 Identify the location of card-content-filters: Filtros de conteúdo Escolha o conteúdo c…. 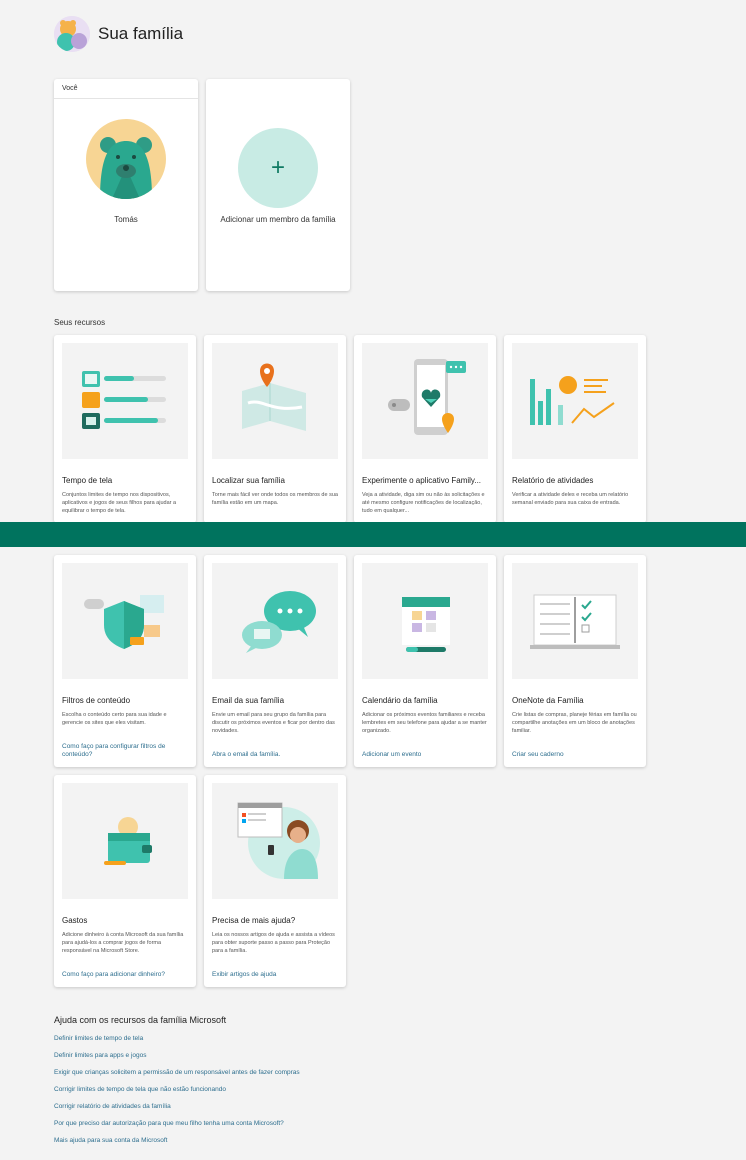
(125, 661).